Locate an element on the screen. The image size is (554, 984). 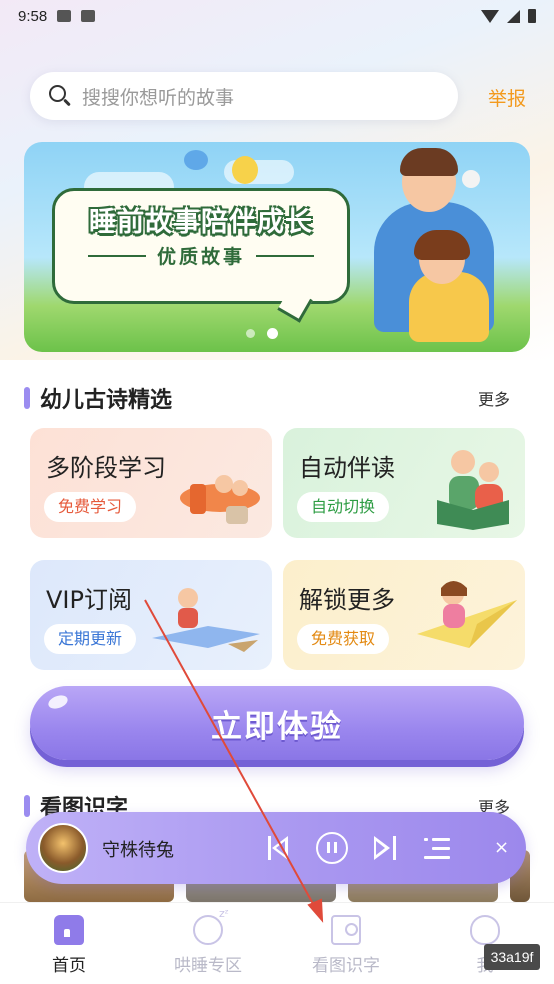
signal-icon is located at coordinates (513, 16).